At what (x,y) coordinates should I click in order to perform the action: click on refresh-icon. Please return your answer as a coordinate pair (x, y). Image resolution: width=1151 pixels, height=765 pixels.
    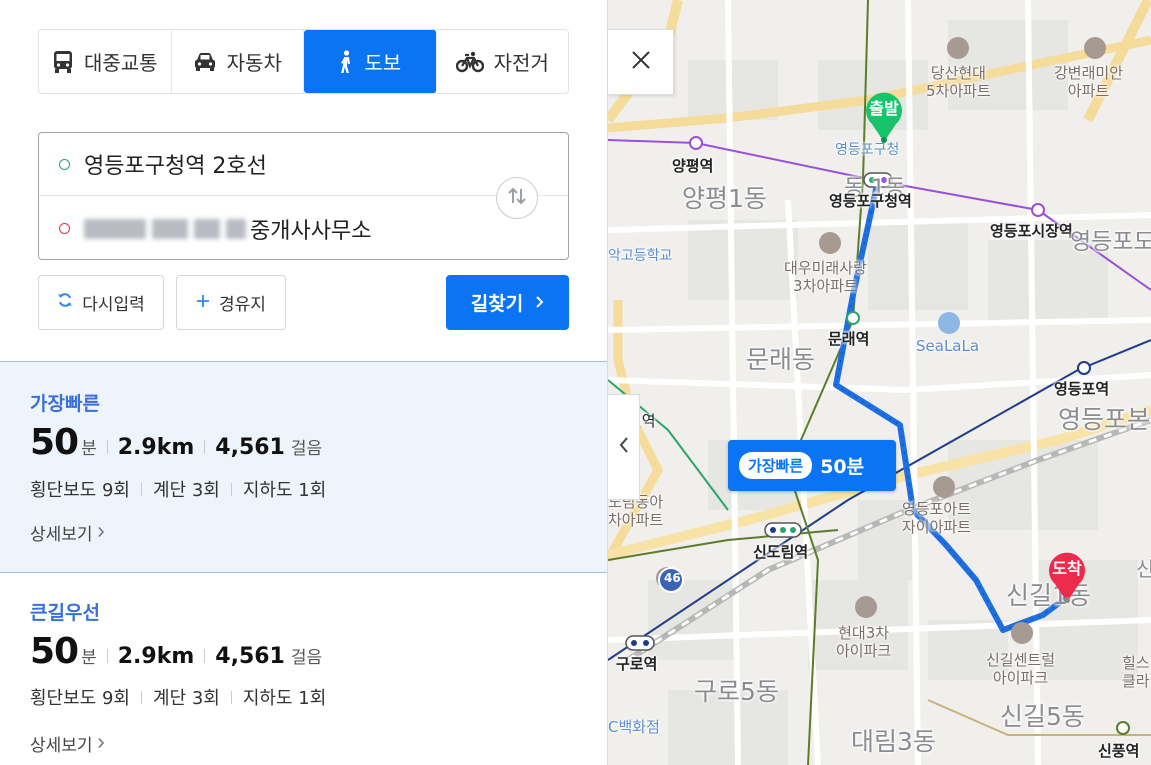
    Looking at the image, I should click on (65, 302).